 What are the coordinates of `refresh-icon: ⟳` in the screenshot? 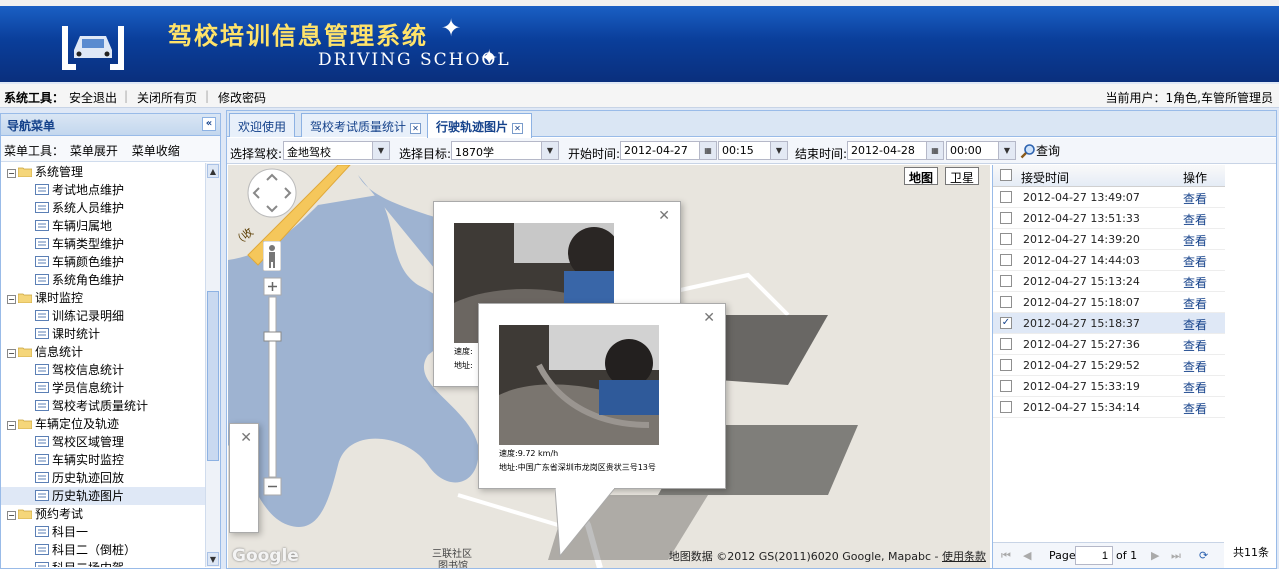 It's located at (1203, 555).